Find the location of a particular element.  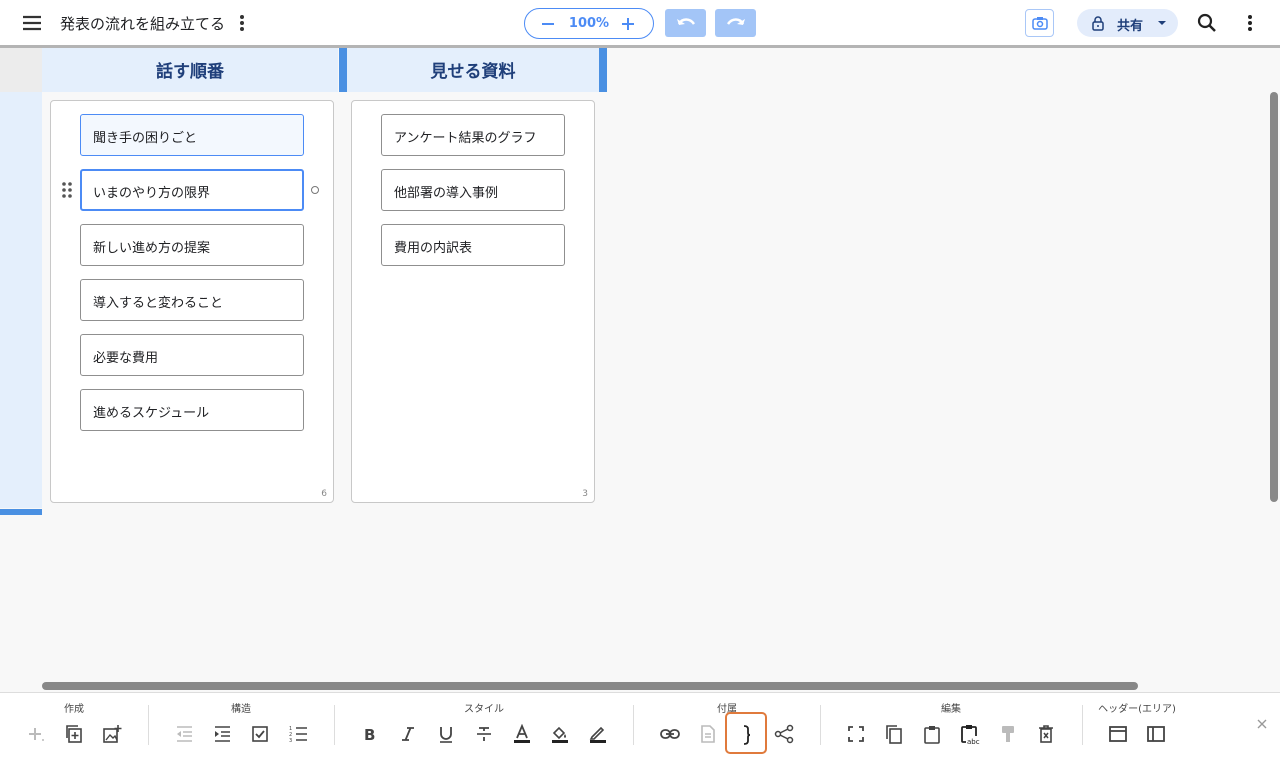

drag-handle-icon is located at coordinates (67, 190).